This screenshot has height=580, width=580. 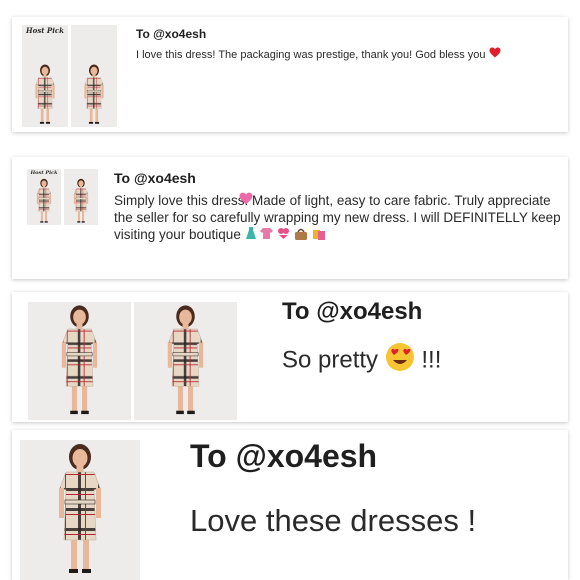 What do you see at coordinates (333, 520) in the screenshot?
I see `review-message: Love these dresses !` at bounding box center [333, 520].